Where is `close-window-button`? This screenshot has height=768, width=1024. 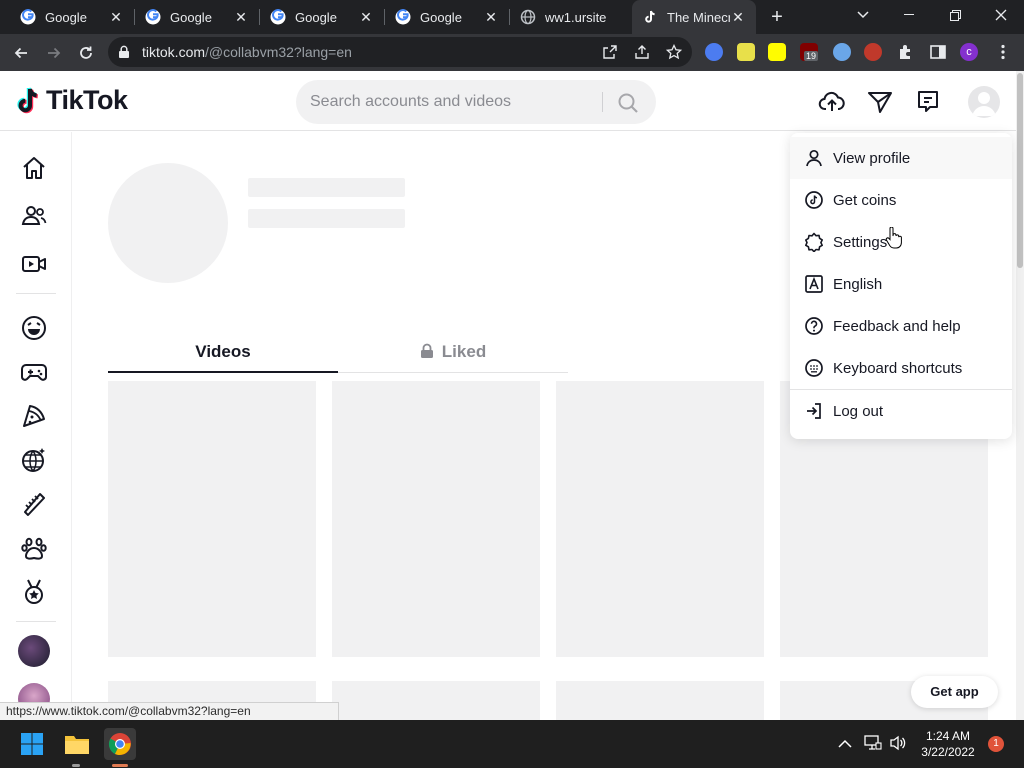
close-window-button is located at coordinates (1001, 15).